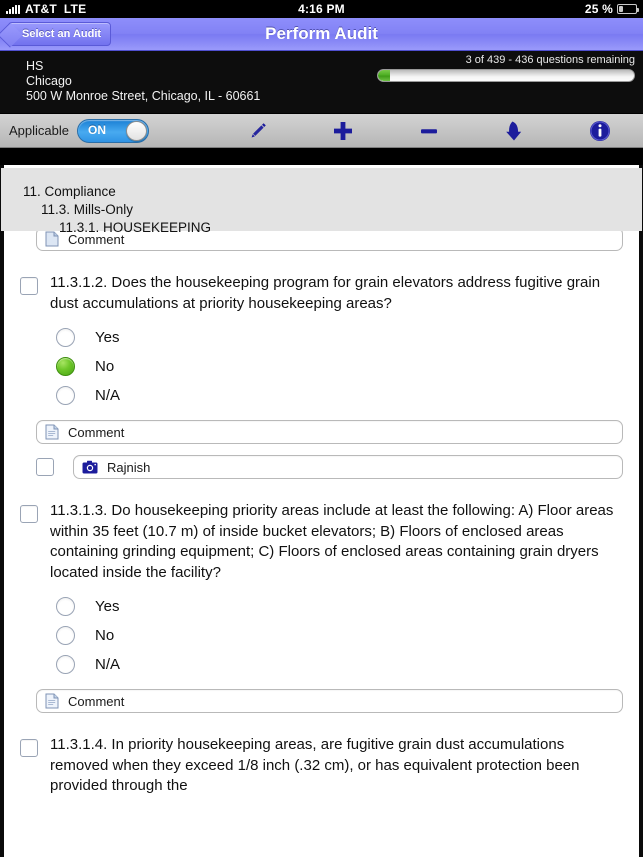 This screenshot has height=857, width=643. Describe the element at coordinates (90, 467) in the screenshot. I see `camera-icon` at that location.